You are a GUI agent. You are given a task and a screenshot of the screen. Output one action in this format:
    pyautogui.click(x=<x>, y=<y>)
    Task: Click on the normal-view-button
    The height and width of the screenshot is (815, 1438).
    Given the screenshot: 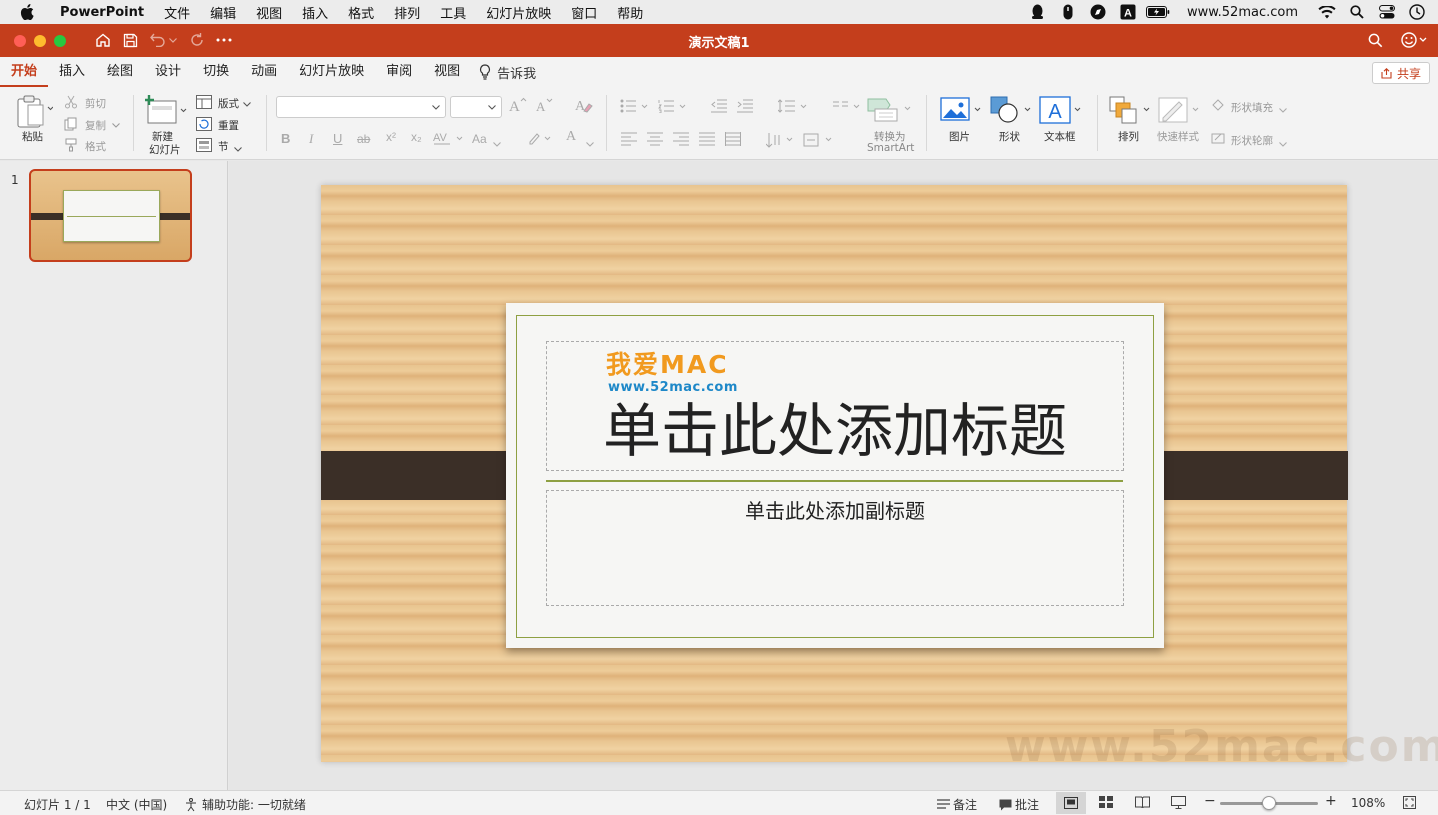 What is the action you would take?
    pyautogui.click(x=1071, y=803)
    